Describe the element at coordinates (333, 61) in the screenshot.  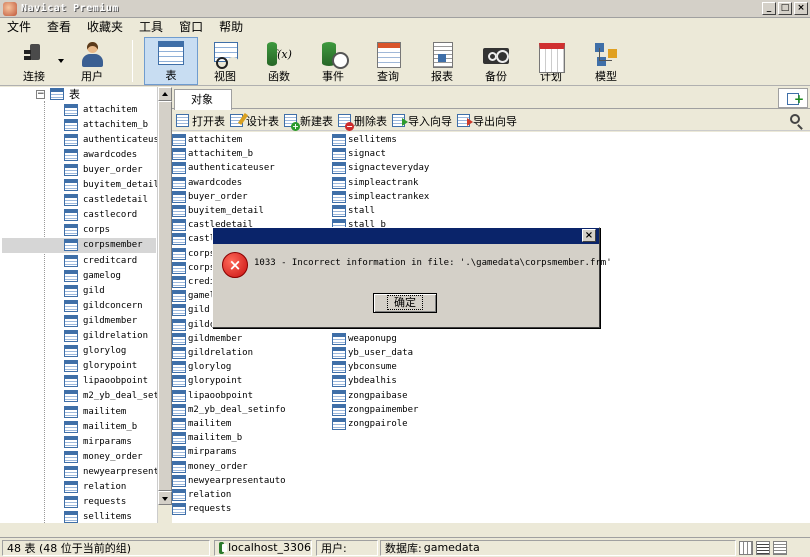
I see `event-button: 事件` at that location.